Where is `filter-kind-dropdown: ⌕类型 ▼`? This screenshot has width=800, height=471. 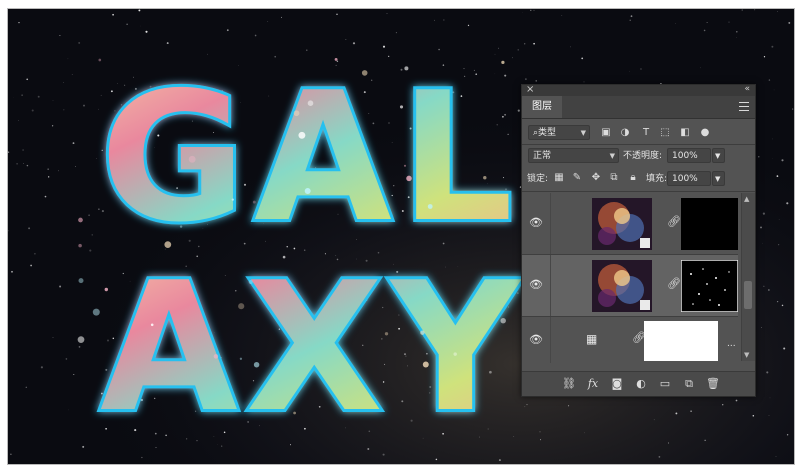 filter-kind-dropdown: ⌕类型 ▼ is located at coordinates (559, 132).